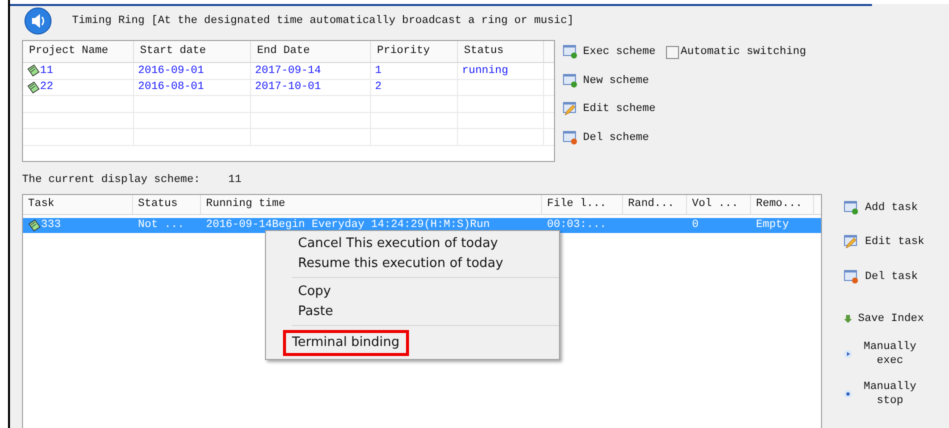 Image resolution: width=949 pixels, height=428 pixels. What do you see at coordinates (884, 276) in the screenshot?
I see `task-button: Del task` at bounding box center [884, 276].